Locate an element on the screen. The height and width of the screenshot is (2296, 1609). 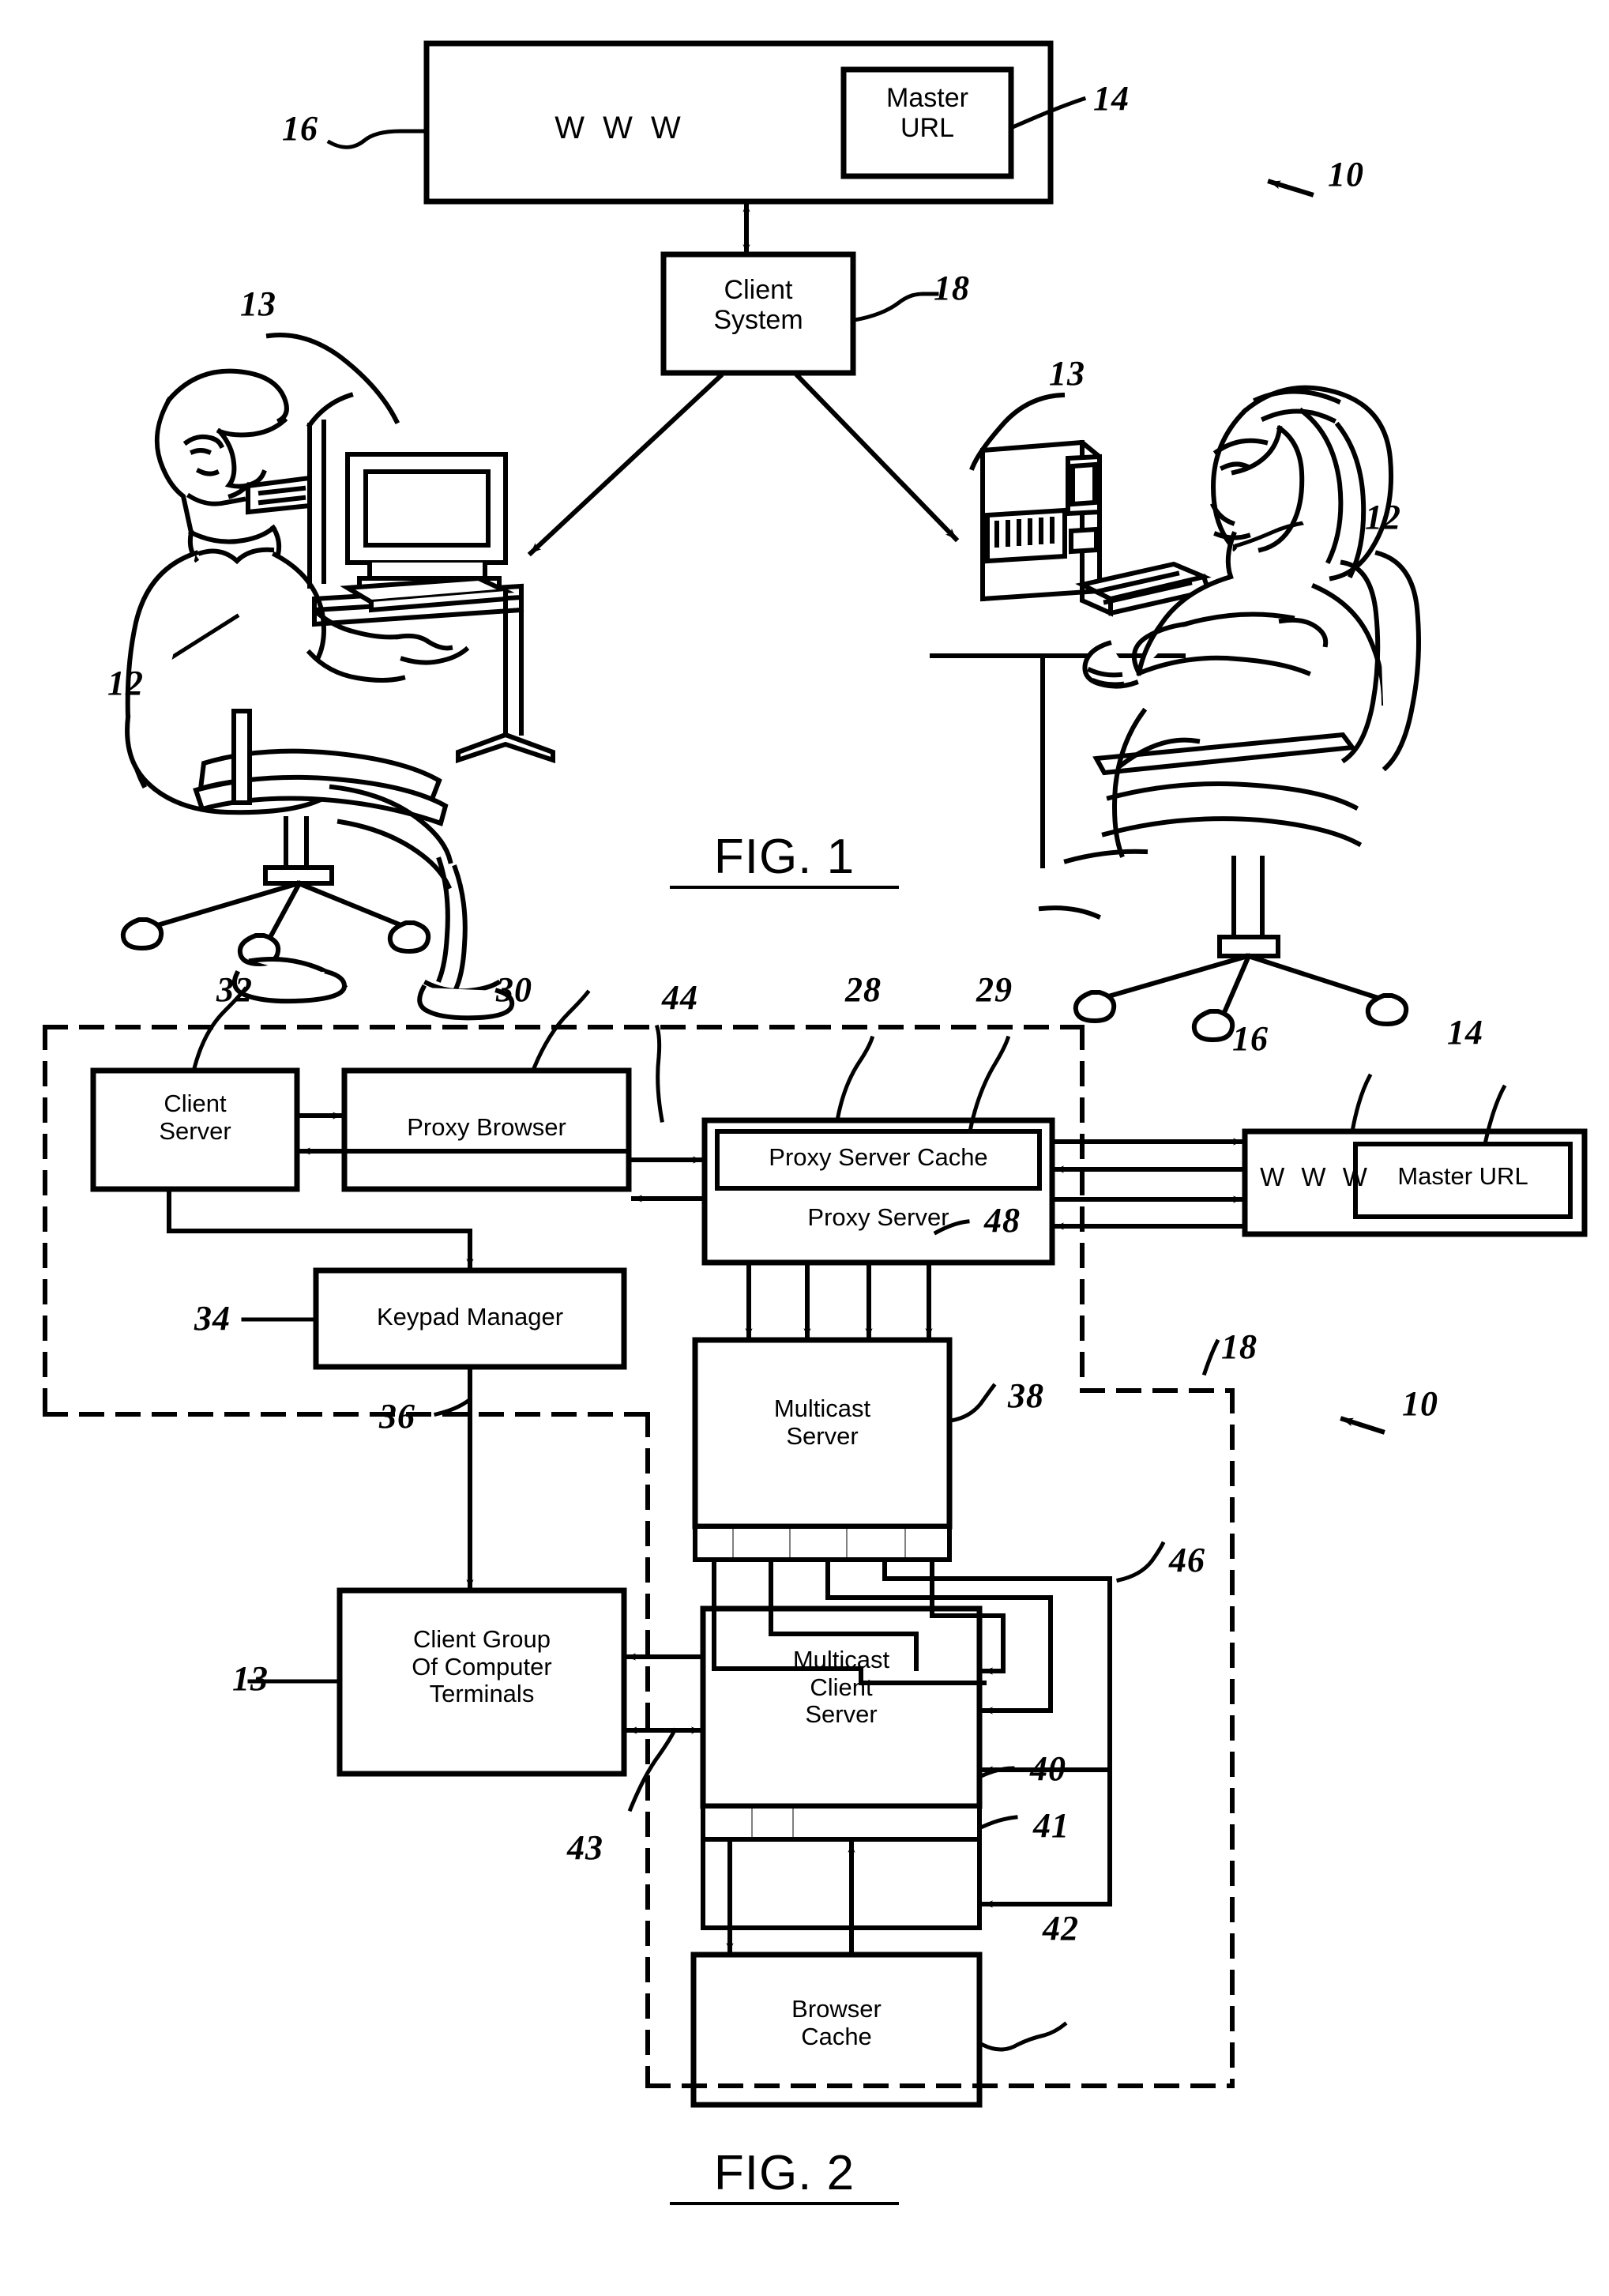
fig1-ref-13-left: 13 is located at coordinates (258, 303).